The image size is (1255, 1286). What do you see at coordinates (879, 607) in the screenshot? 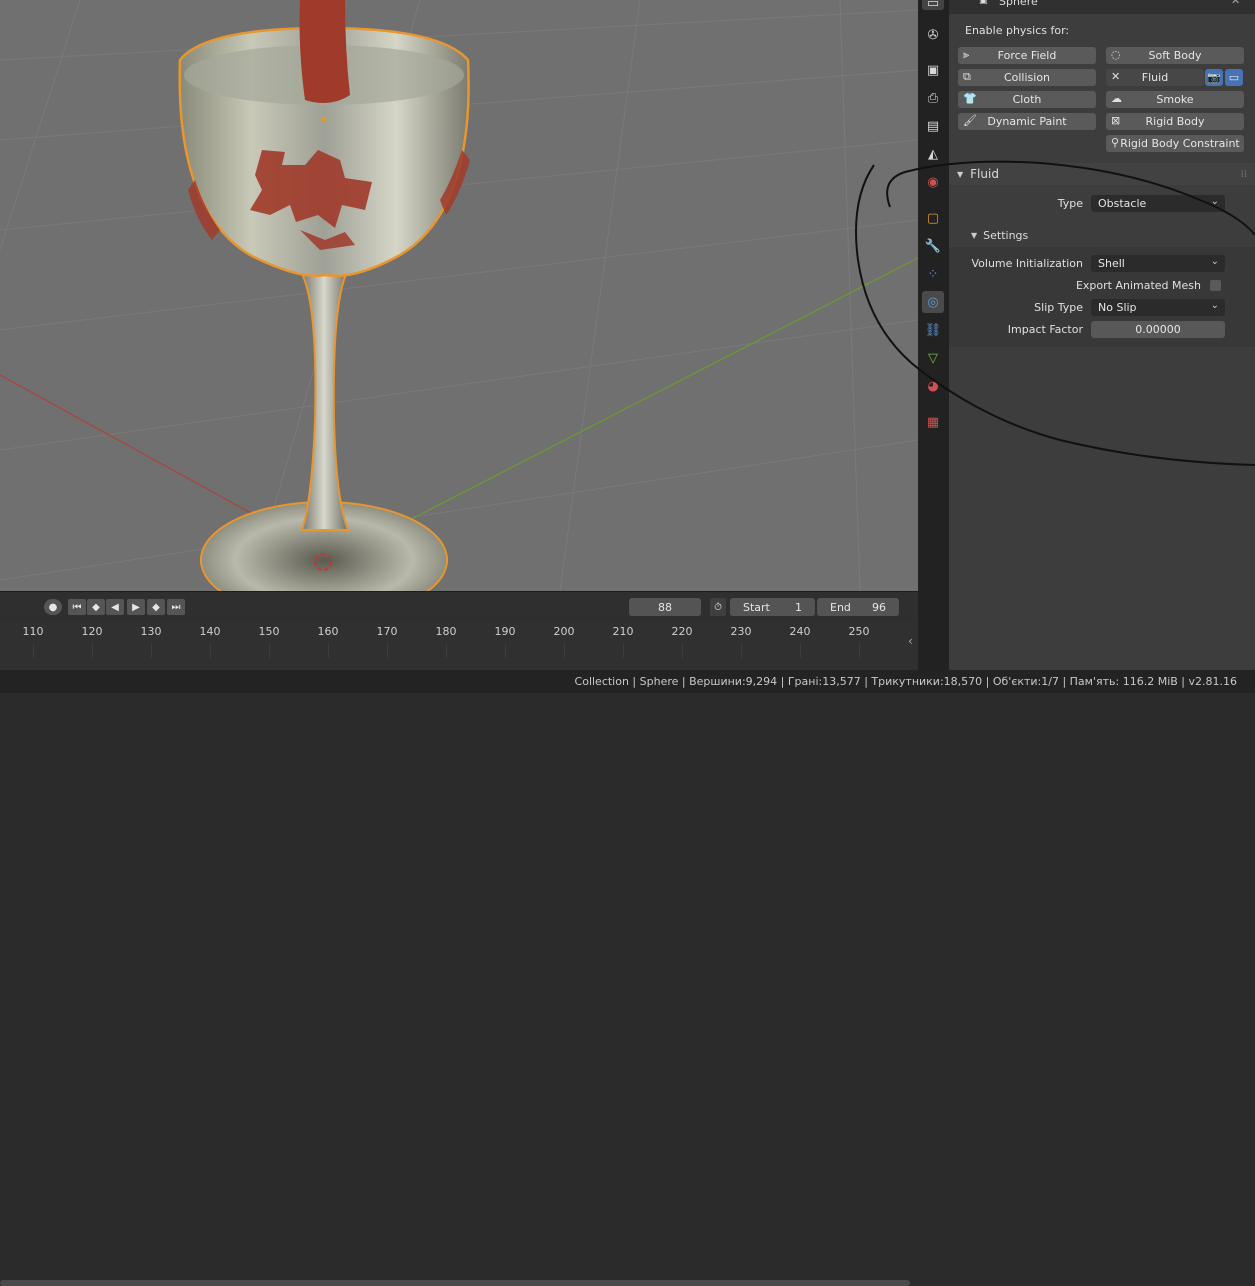
I see `end-value: 96` at bounding box center [879, 607].